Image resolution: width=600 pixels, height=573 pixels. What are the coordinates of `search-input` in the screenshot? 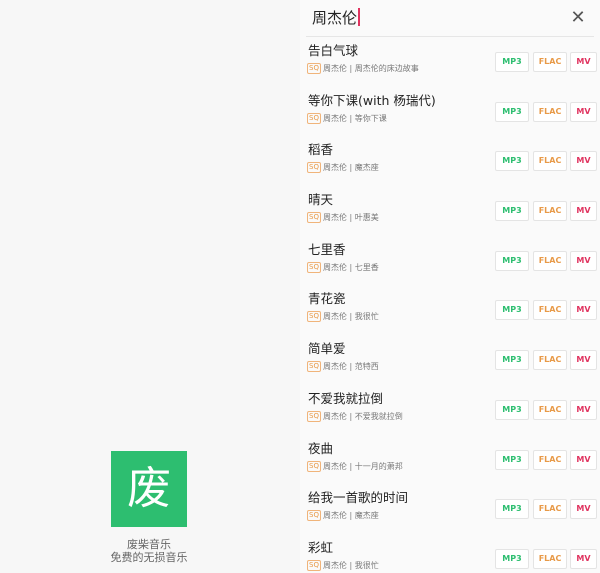 It's located at (417, 17).